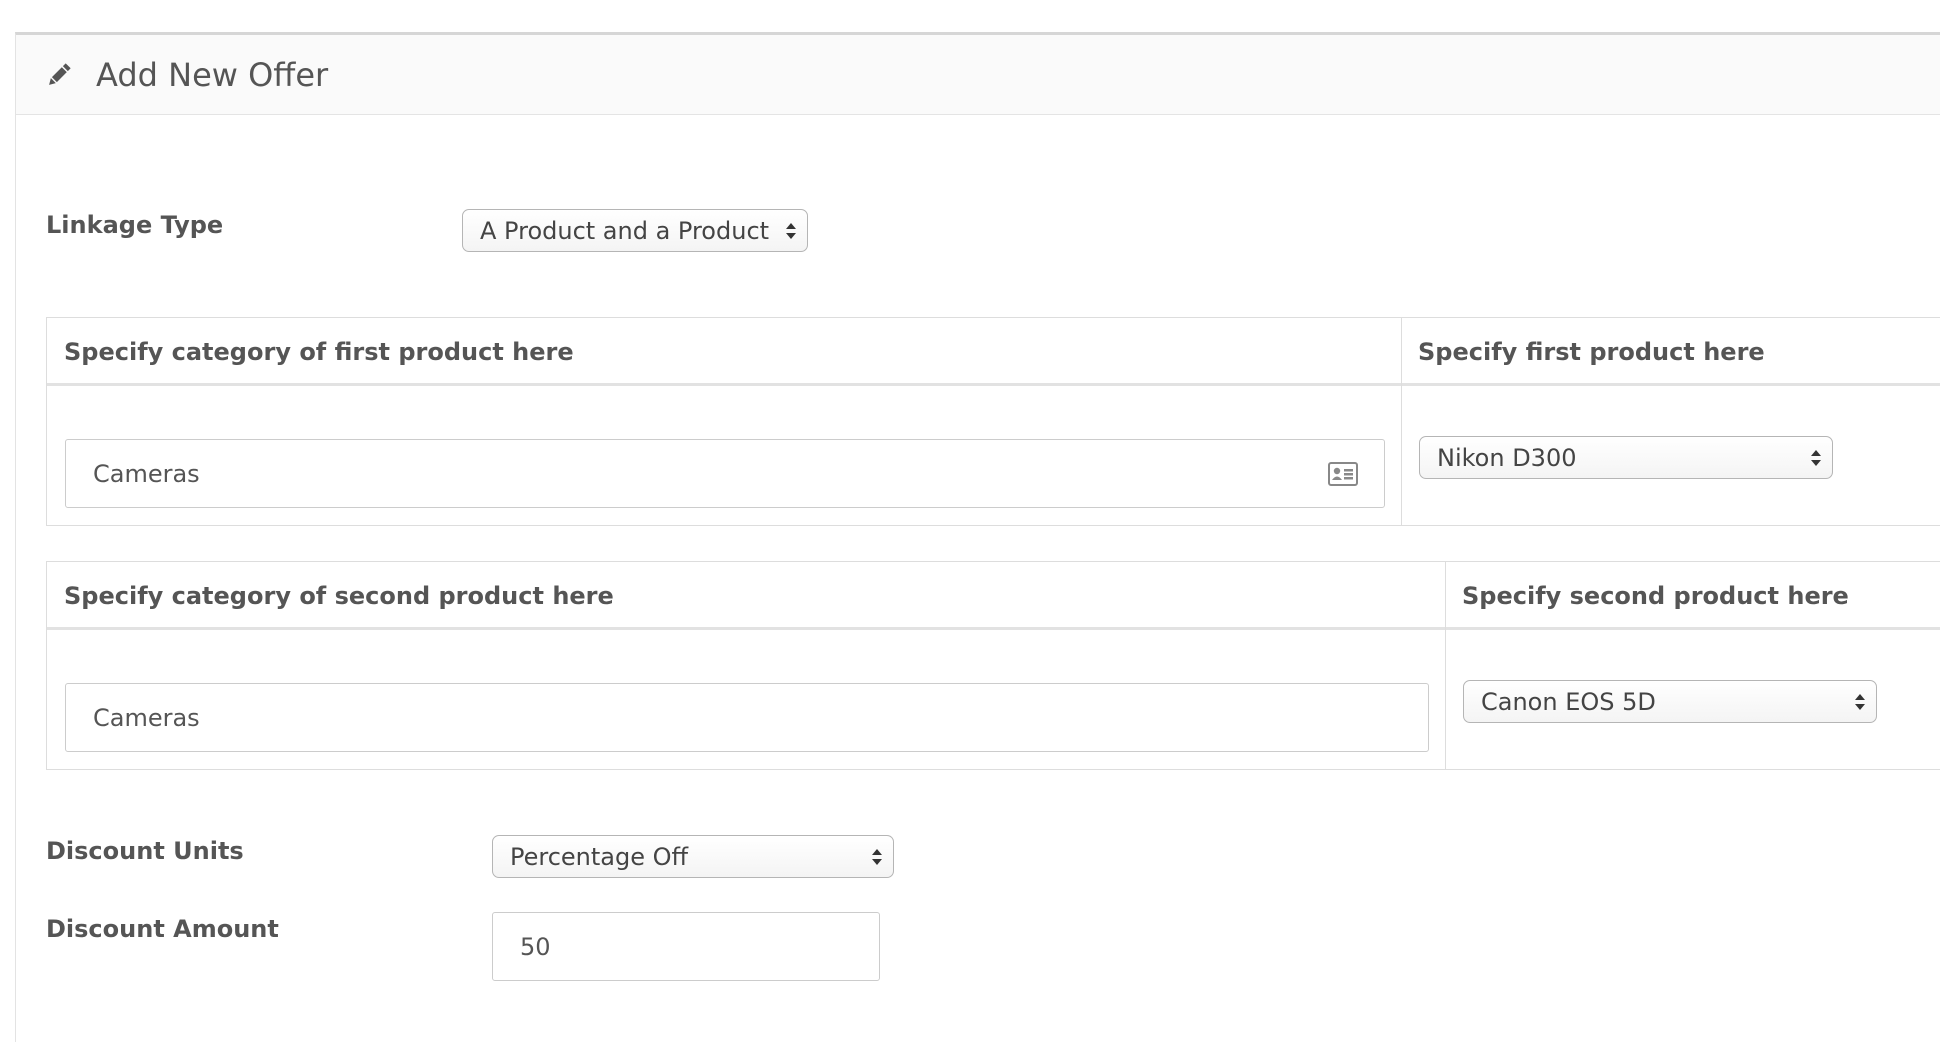 This screenshot has height=1042, width=1940. Describe the element at coordinates (625, 230) in the screenshot. I see `linkage-type-value: A Product and a Product` at that location.